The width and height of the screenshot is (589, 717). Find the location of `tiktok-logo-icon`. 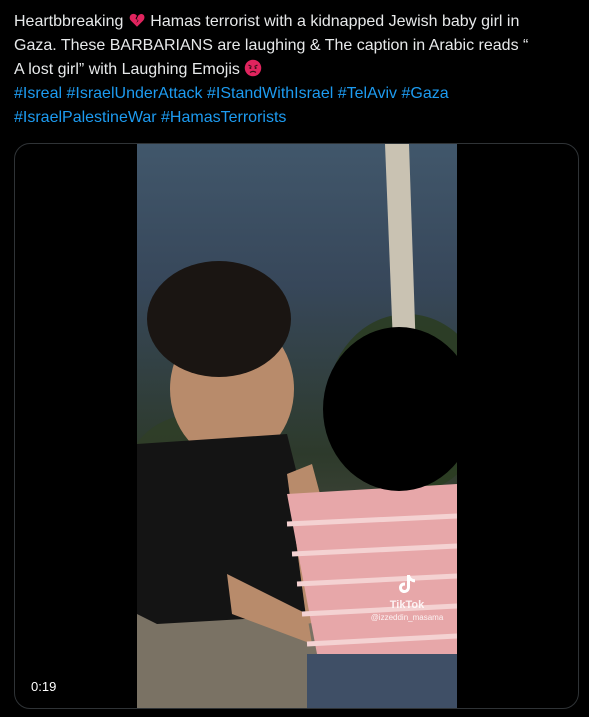

tiktok-logo-icon is located at coordinates (407, 584).